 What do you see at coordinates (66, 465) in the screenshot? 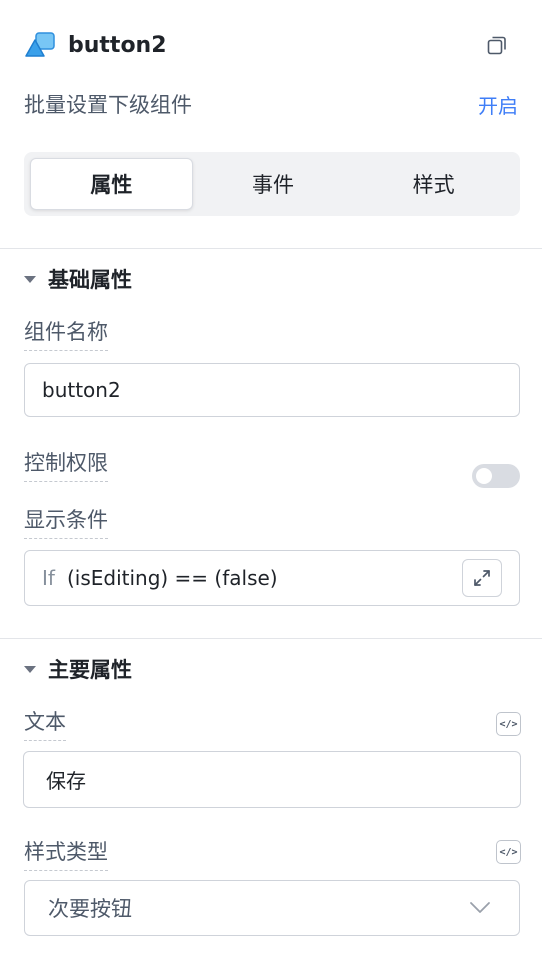
I see `permission-label: 控制权限` at bounding box center [66, 465].